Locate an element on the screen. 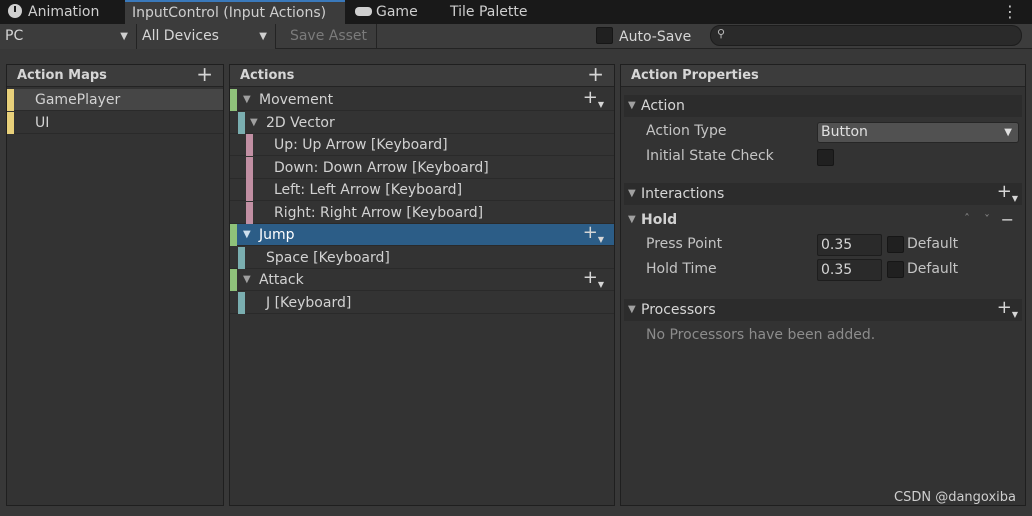  auto-save-checkbox is located at coordinates (604, 35).